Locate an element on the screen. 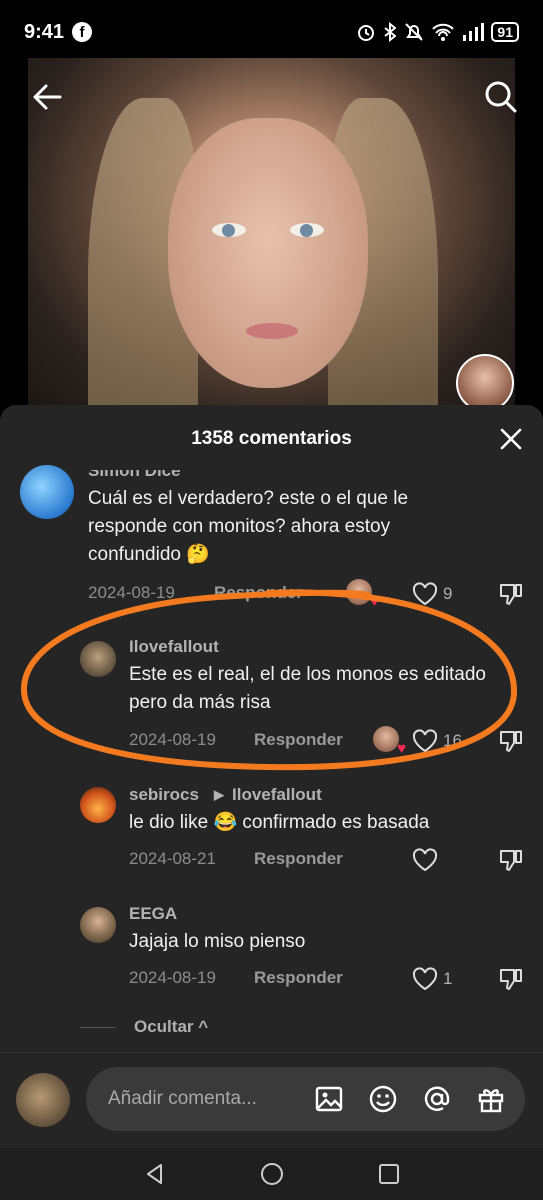 This screenshot has width=543, height=1200. hide-replies-button: Ocultar ^ is located at coordinates (171, 1027).